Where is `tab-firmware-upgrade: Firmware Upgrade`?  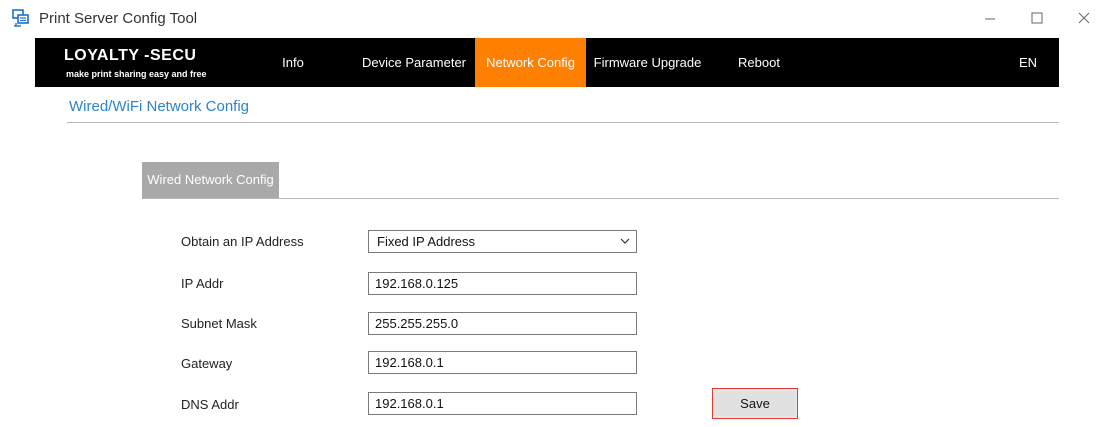 tab-firmware-upgrade: Firmware Upgrade is located at coordinates (647, 62).